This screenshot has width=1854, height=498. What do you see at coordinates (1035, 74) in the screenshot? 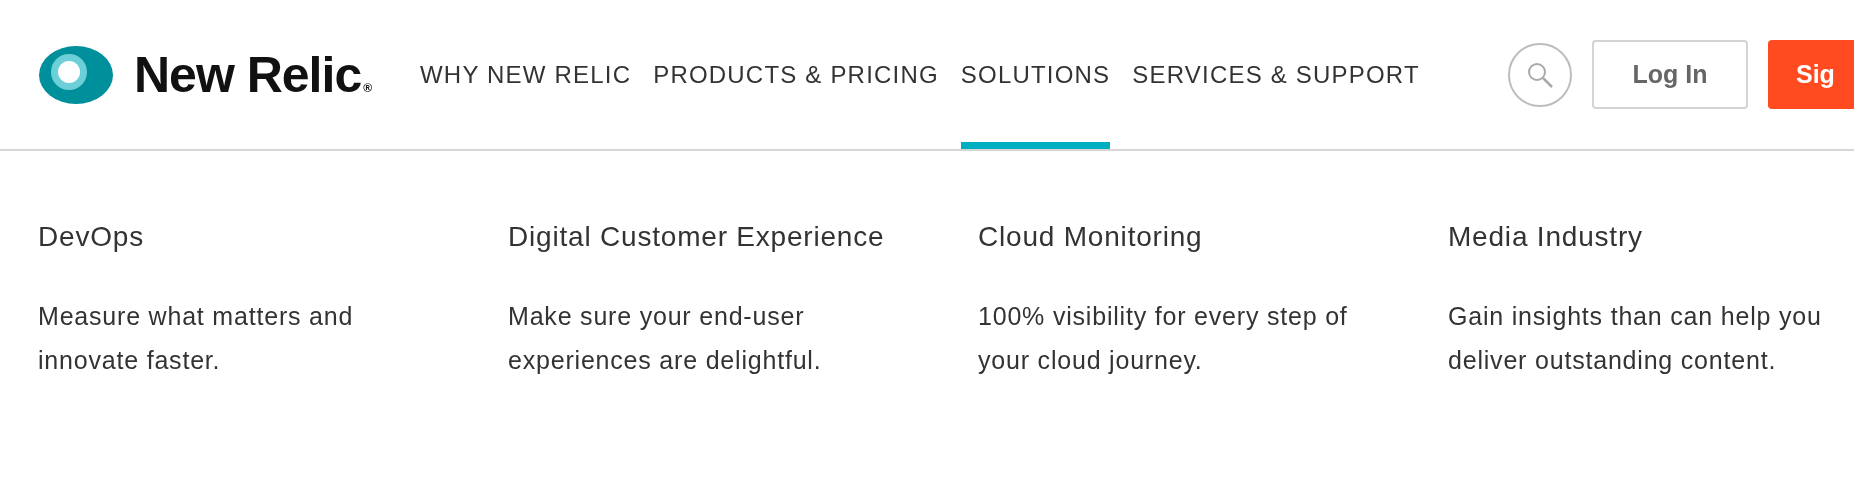
I see `nav-link: SOLUTIONS` at bounding box center [1035, 74].